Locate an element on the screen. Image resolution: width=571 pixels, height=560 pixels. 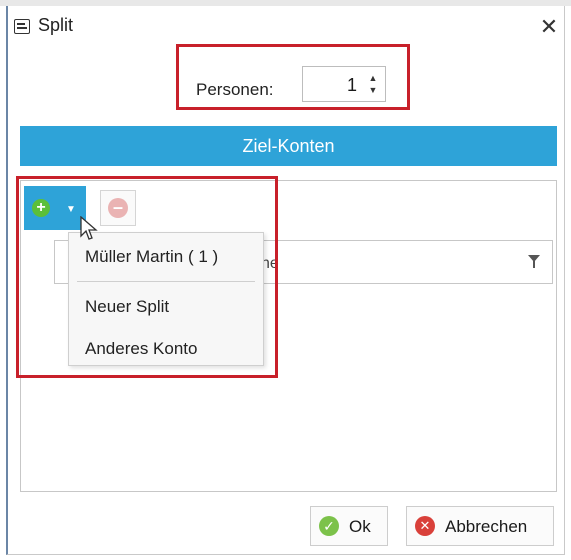
ok-label: Ok is located at coordinates (360, 526).